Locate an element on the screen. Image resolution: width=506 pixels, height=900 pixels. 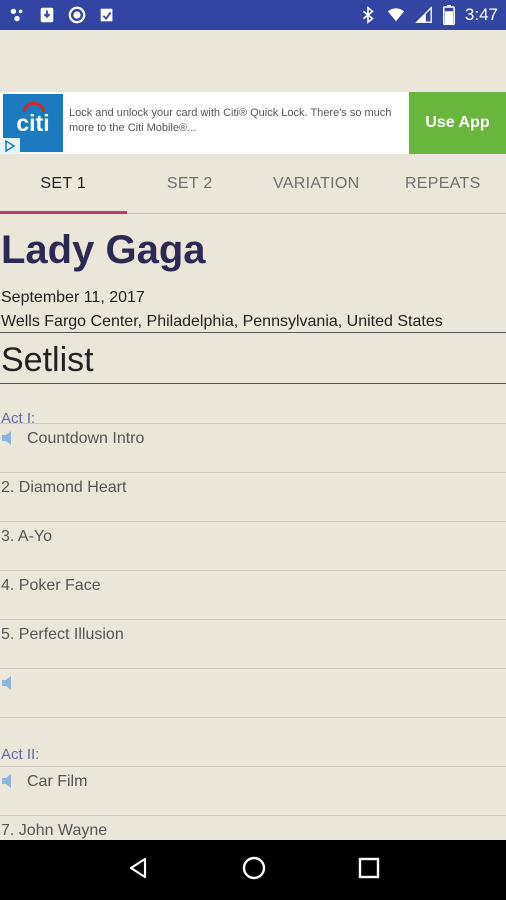
citi-arc-icon is located at coordinates (34, 107).